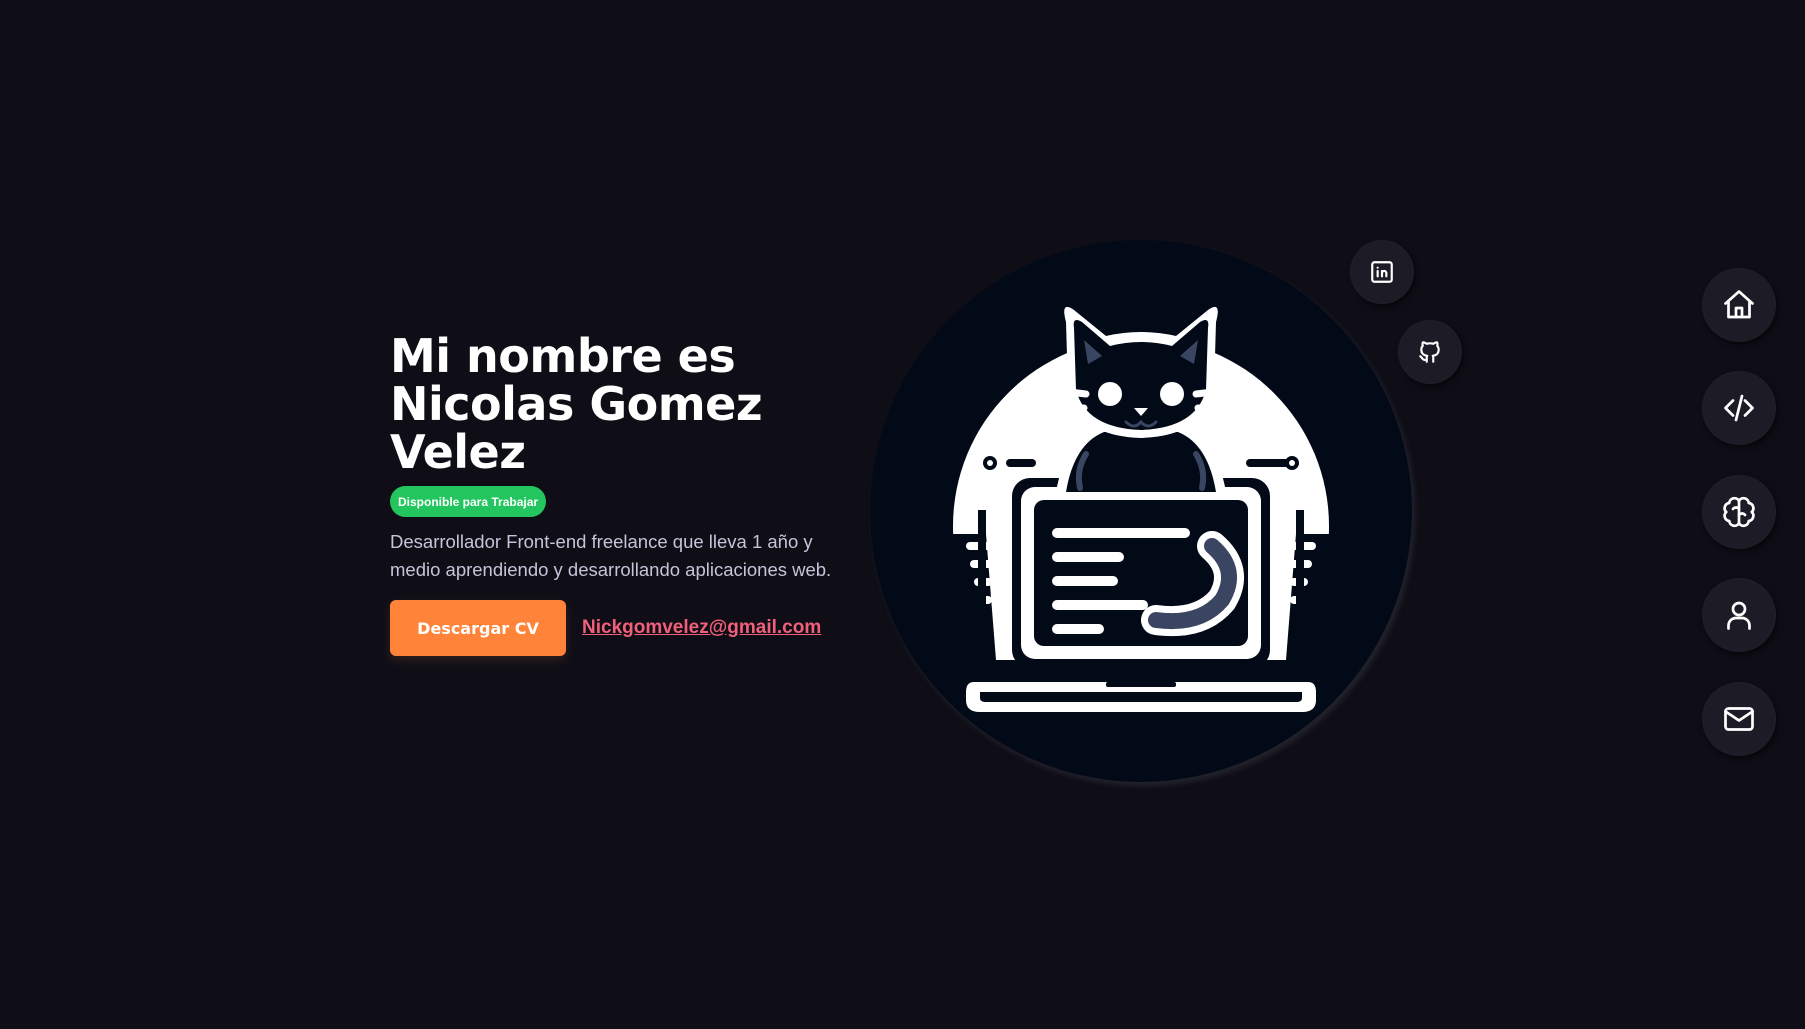 This screenshot has width=1805, height=1029. I want to click on page-title: Mi nombre es Nicolas Gomez Velez, so click(576, 404).